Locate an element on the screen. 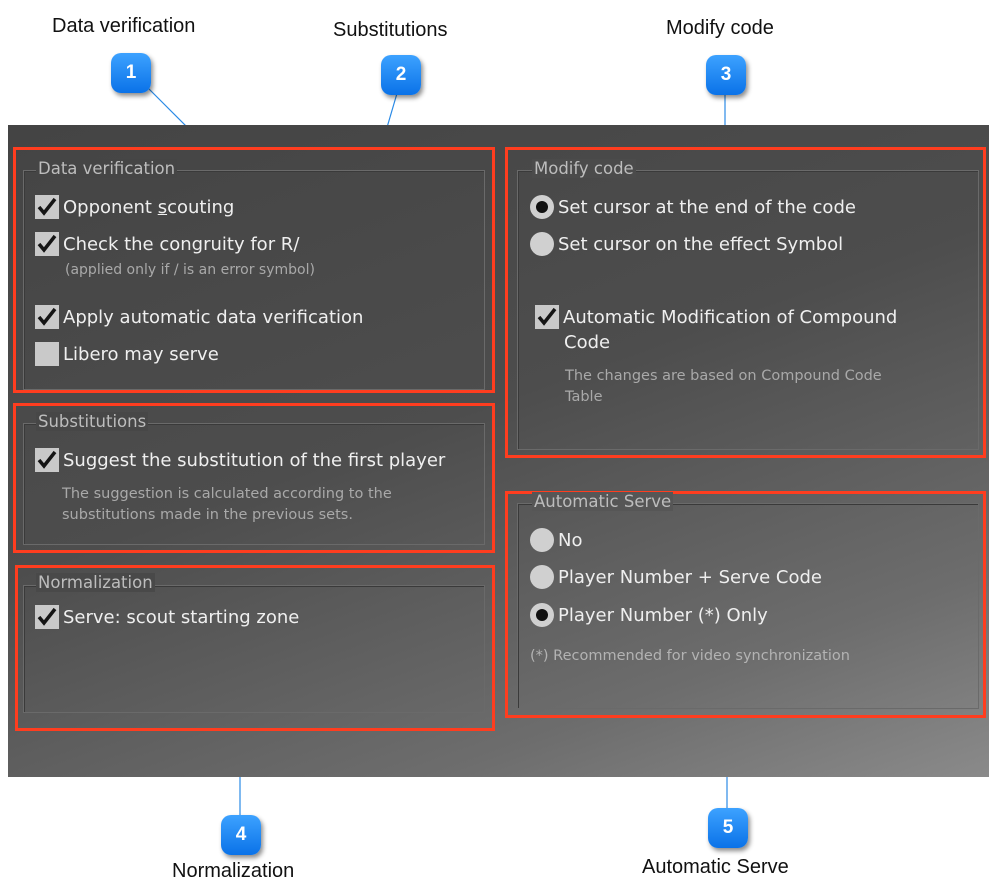 This screenshot has width=989, height=885. callout-title-normalization: Normalization is located at coordinates (233, 871).